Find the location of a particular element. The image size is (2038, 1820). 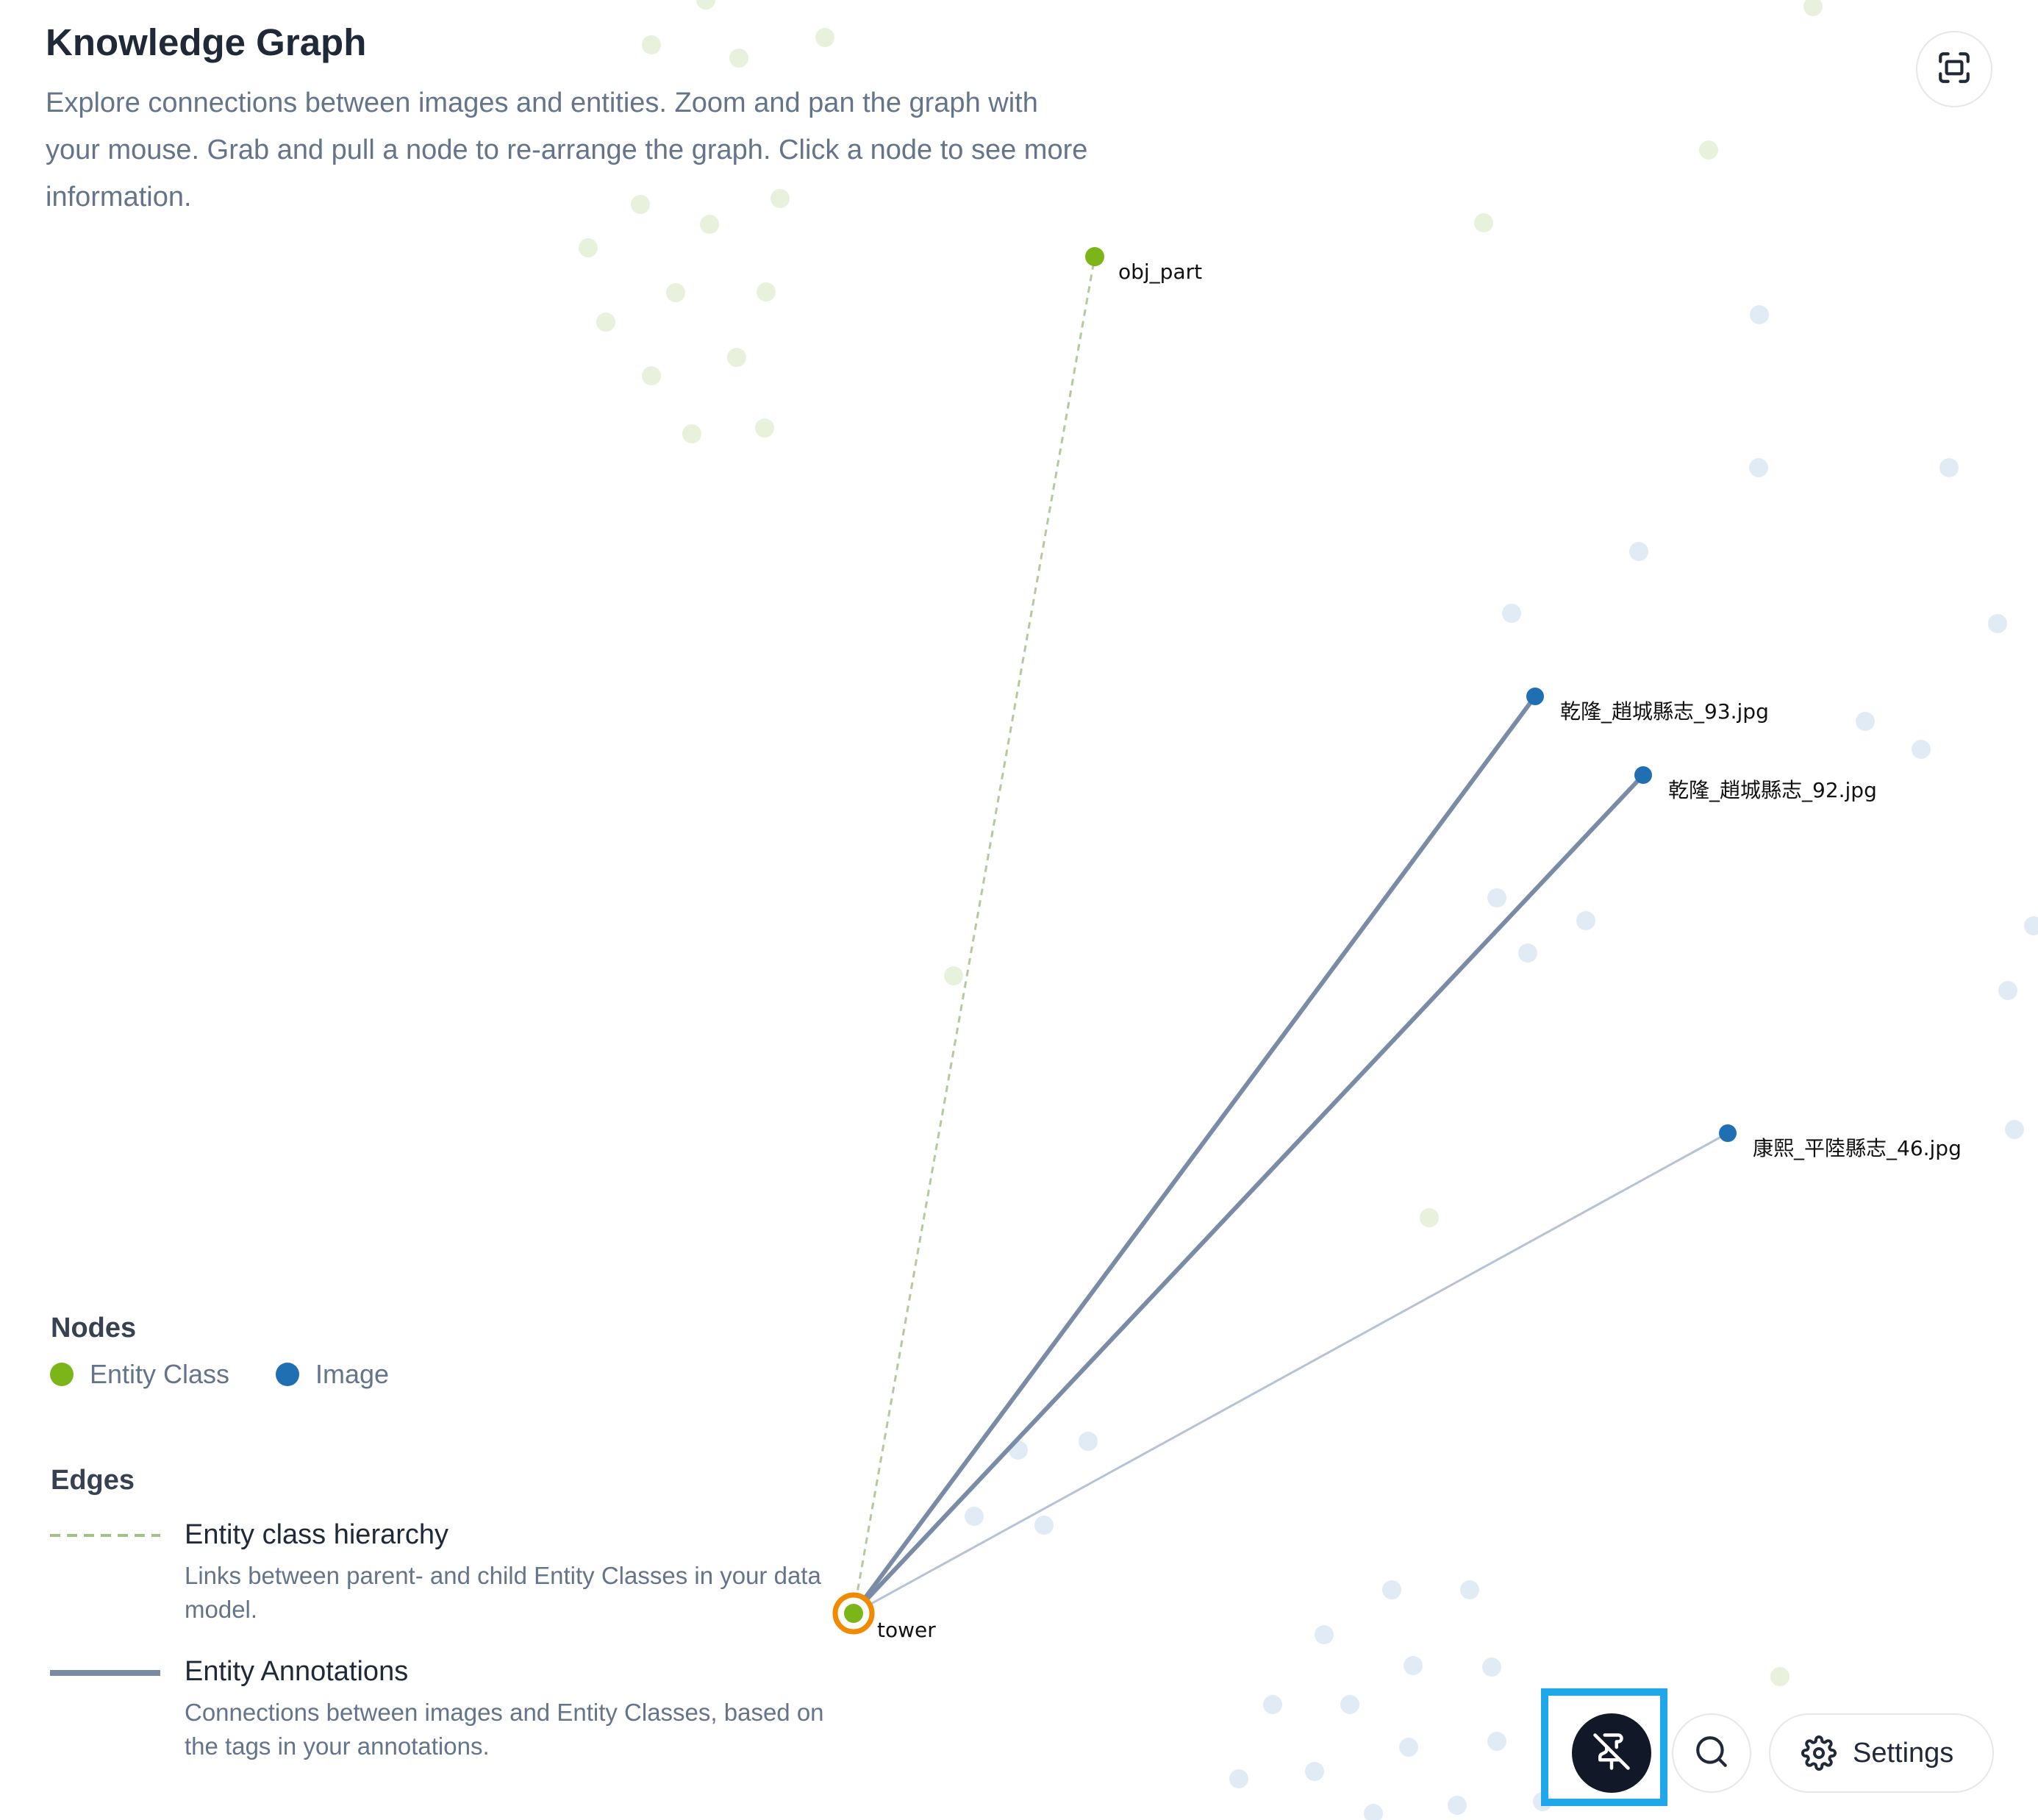

graph-node-img93: 乾隆_趙城縣志_93.jpg is located at coordinates (1647, 706).